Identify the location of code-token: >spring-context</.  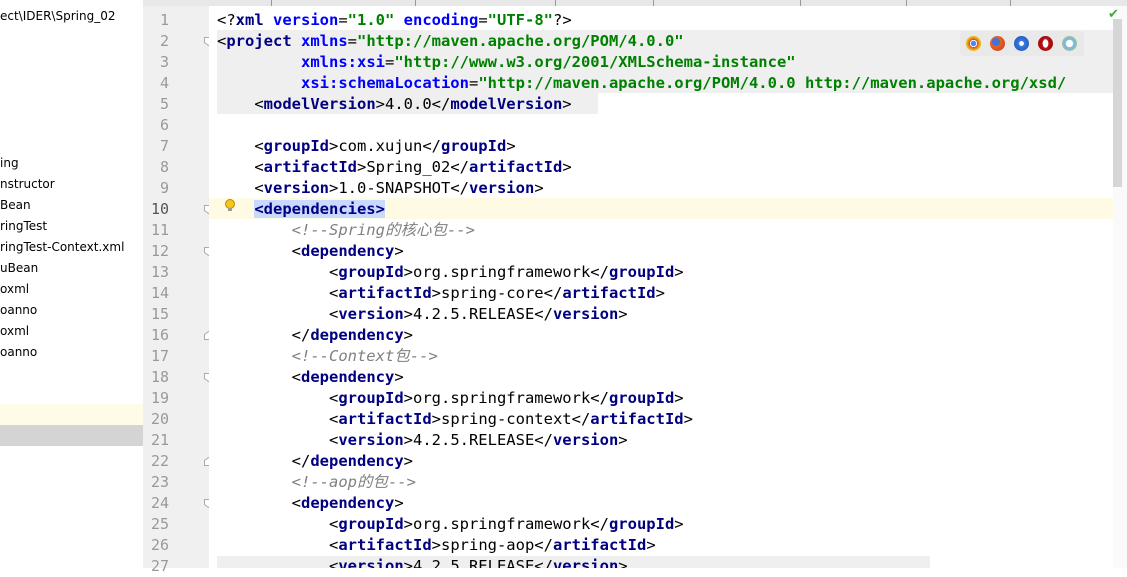
(511, 419).